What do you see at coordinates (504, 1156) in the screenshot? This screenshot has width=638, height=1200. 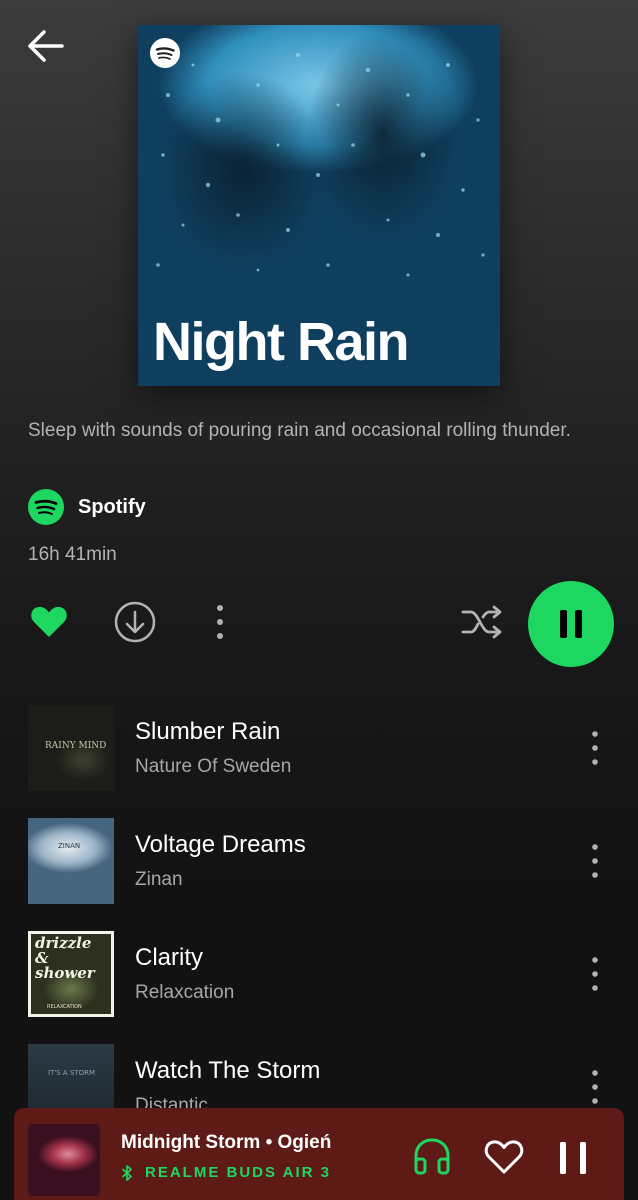 I see `heart-outline-icon` at bounding box center [504, 1156].